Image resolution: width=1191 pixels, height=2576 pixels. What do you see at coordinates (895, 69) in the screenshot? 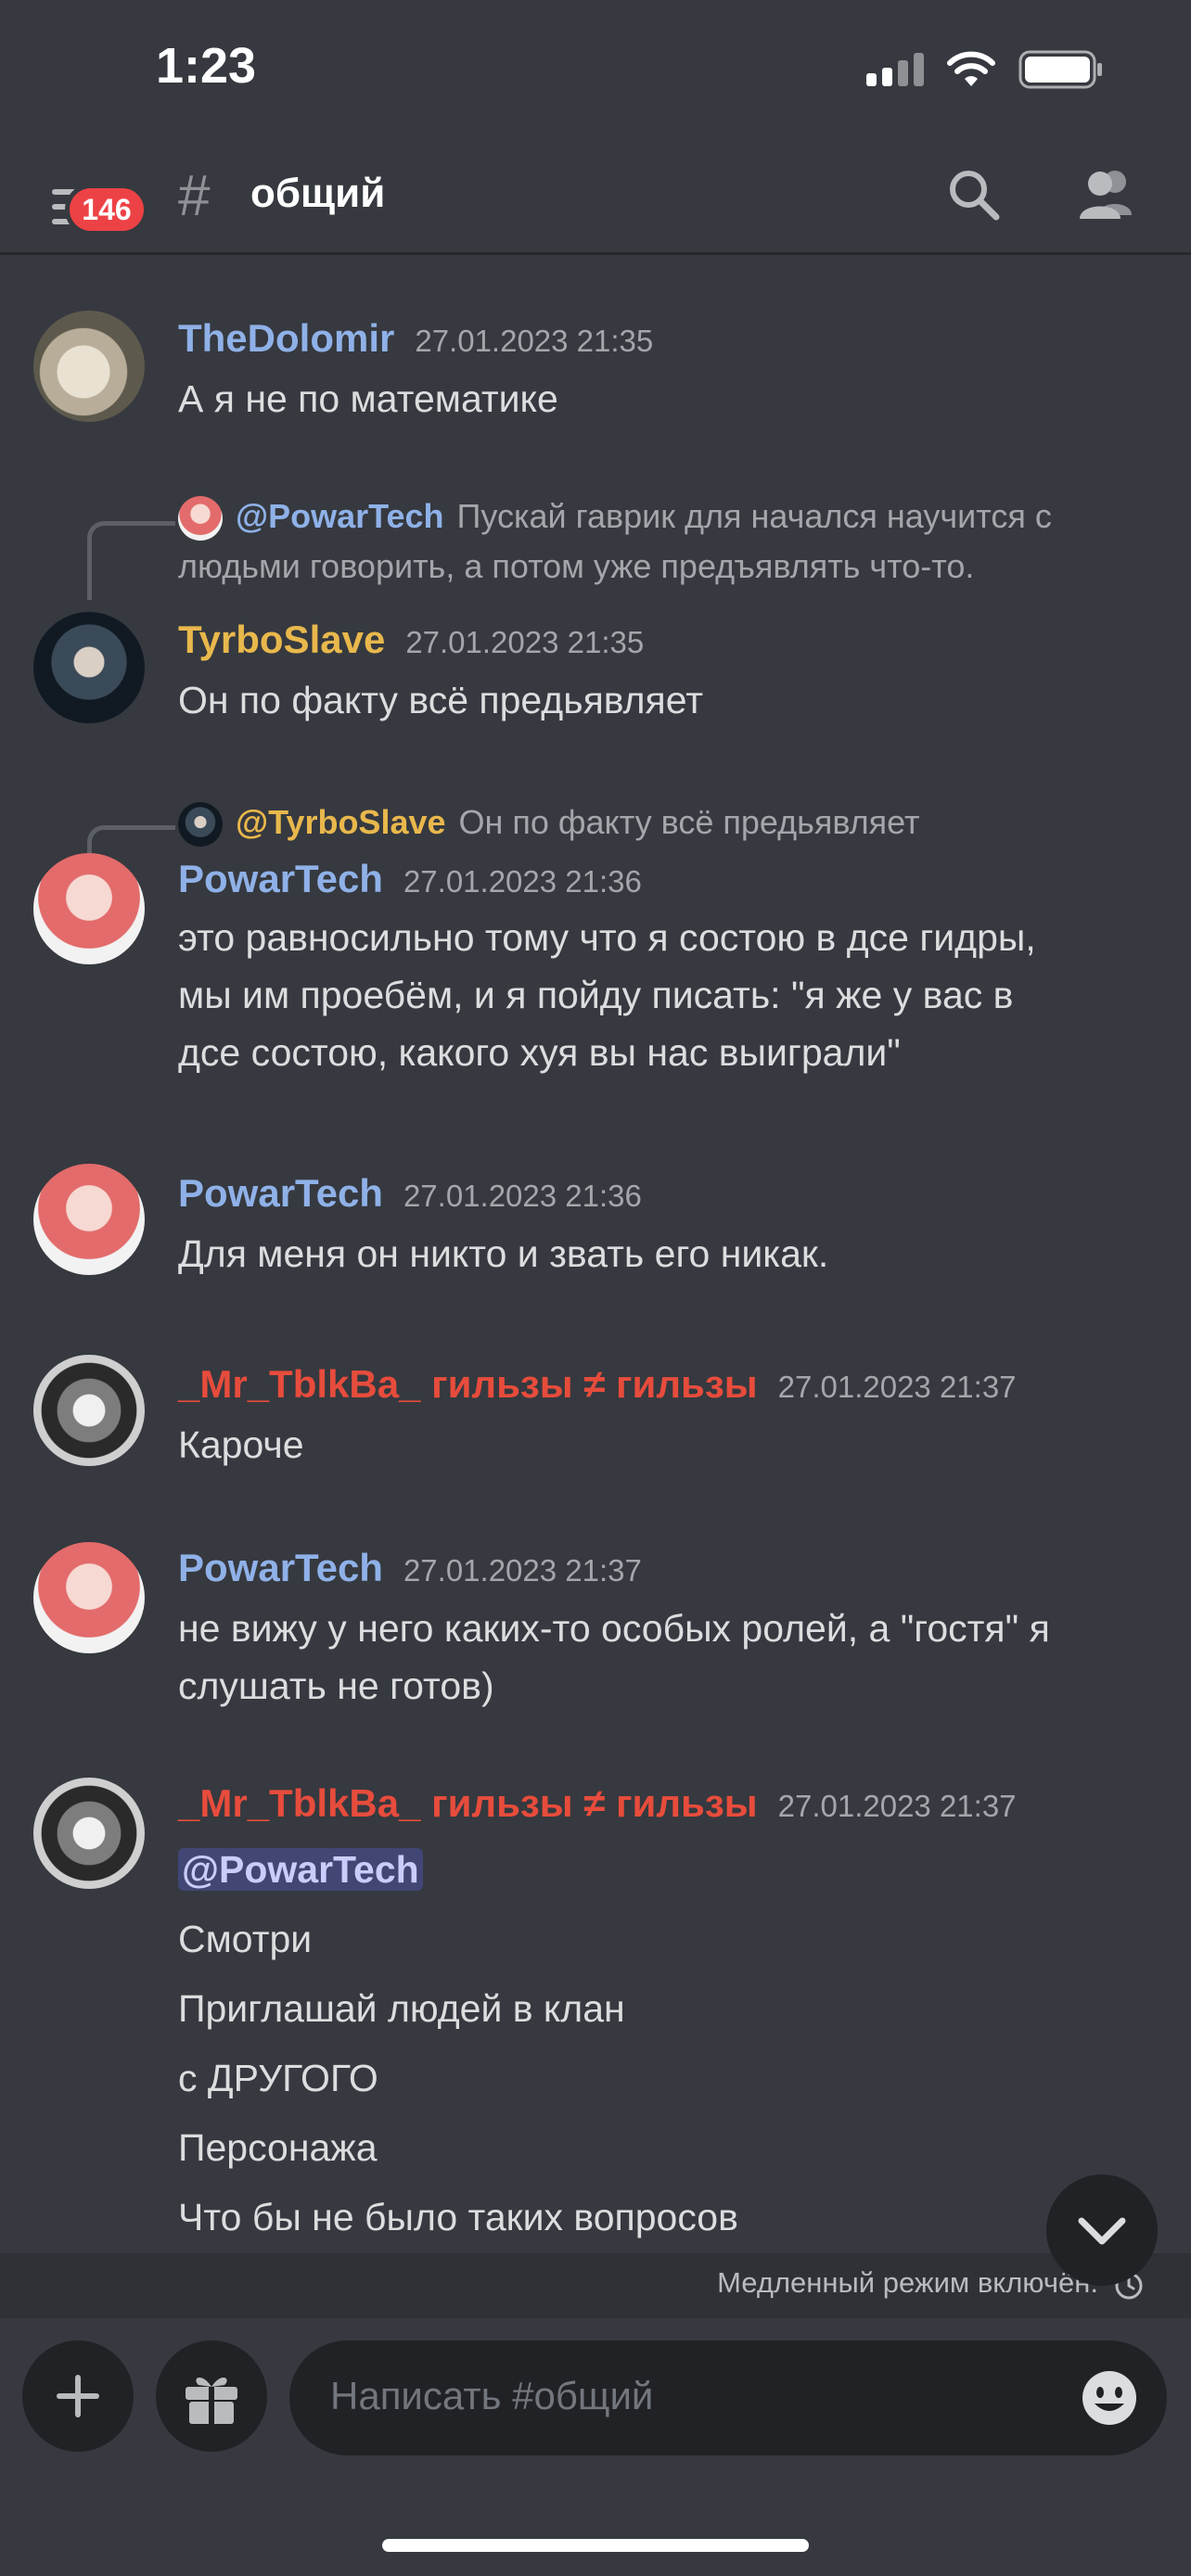
I see `signal-icon` at bounding box center [895, 69].